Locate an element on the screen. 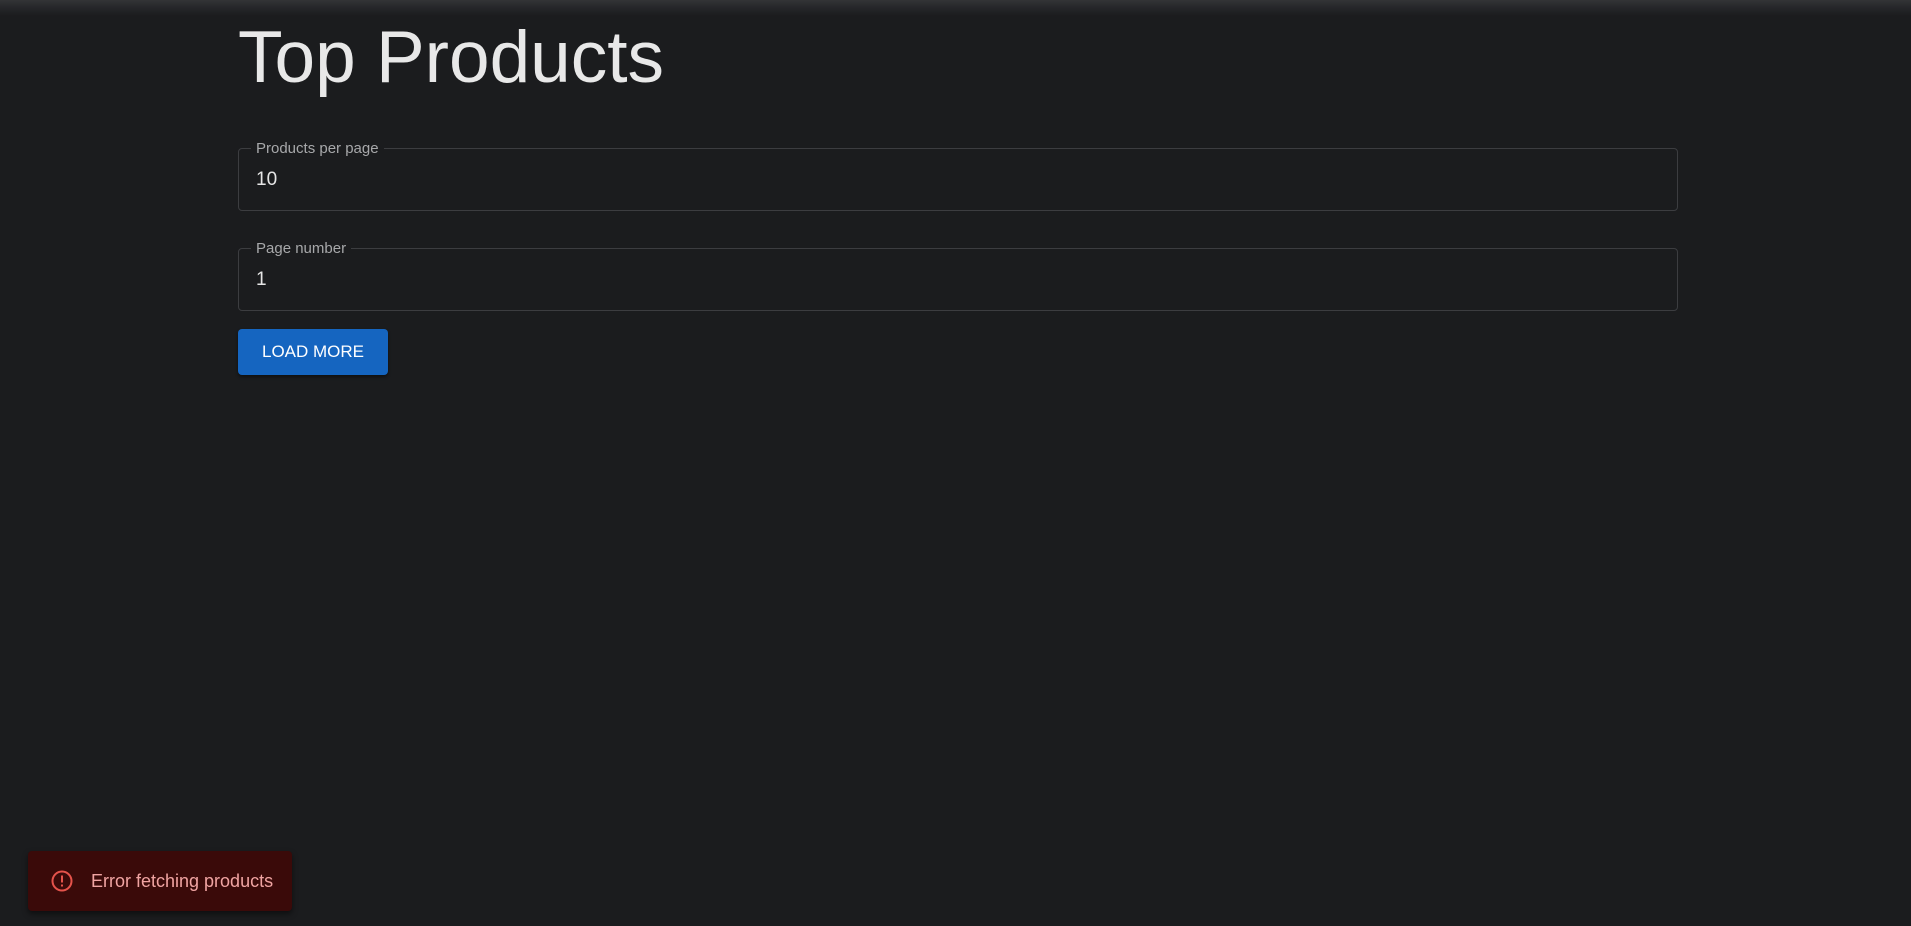 Image resolution: width=1911 pixels, height=926 pixels. products-per-page-label: Products per page is located at coordinates (317, 148).